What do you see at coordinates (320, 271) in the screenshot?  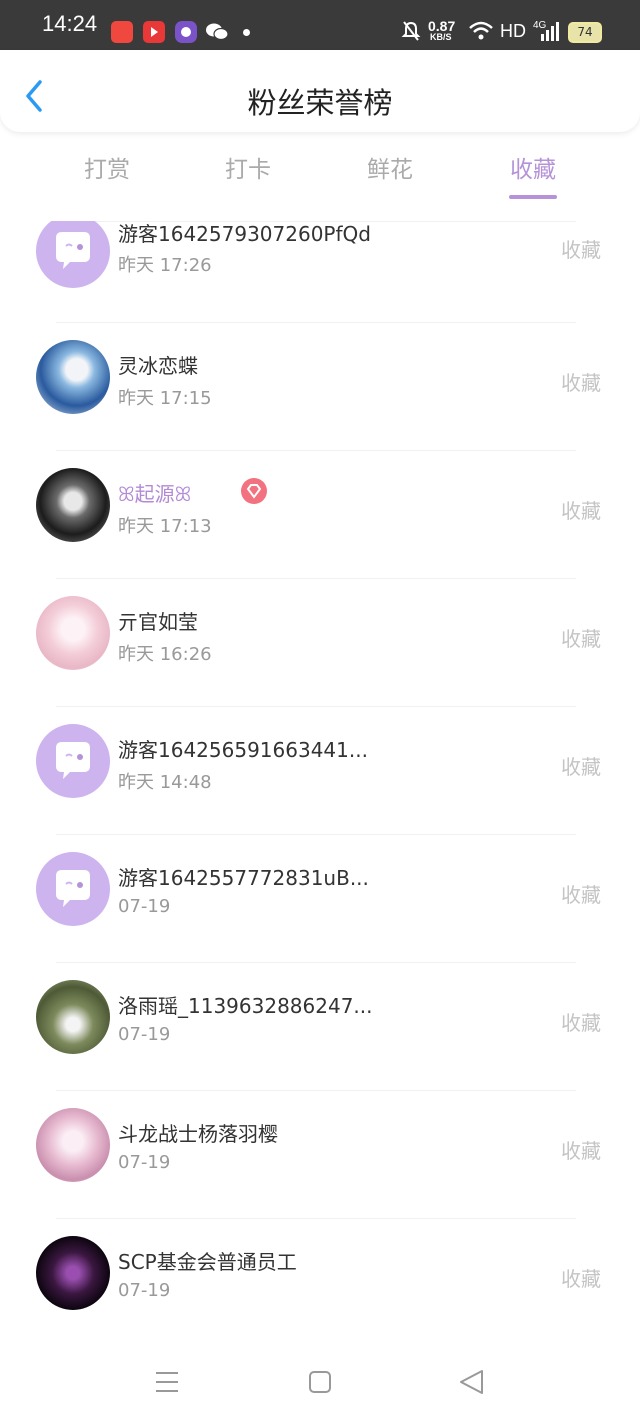 I see `list-item: 游客1642579307260PfQd 昨天 17:26 收藏` at bounding box center [320, 271].